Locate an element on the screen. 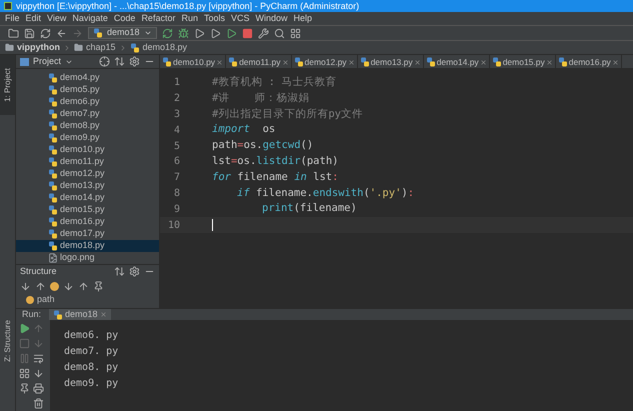 This screenshot has width=633, height=411. breadcrumb-item: chap15 is located at coordinates (101, 47).